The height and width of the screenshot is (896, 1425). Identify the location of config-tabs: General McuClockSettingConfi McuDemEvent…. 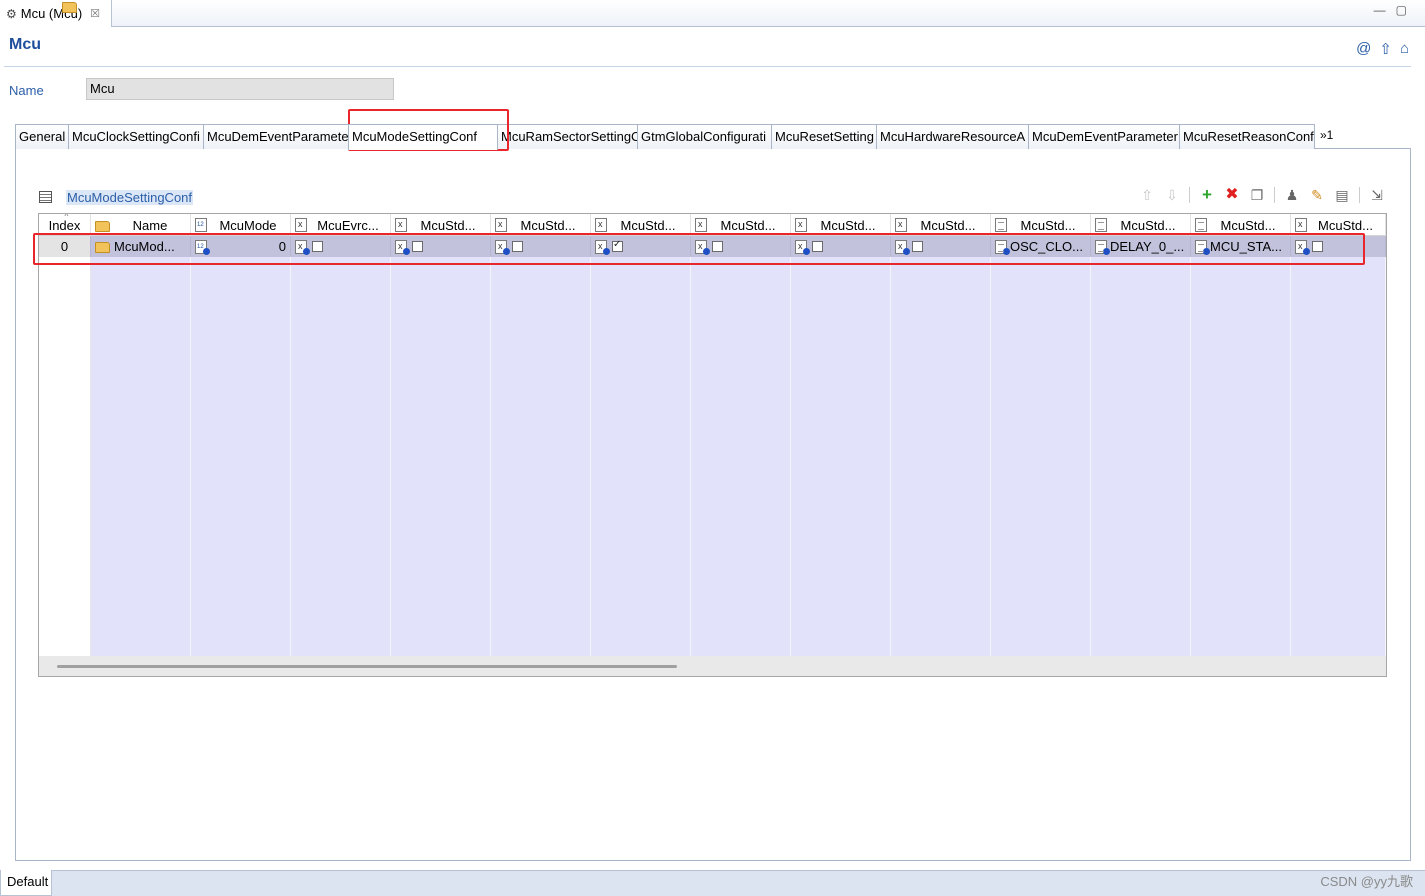
(713, 137).